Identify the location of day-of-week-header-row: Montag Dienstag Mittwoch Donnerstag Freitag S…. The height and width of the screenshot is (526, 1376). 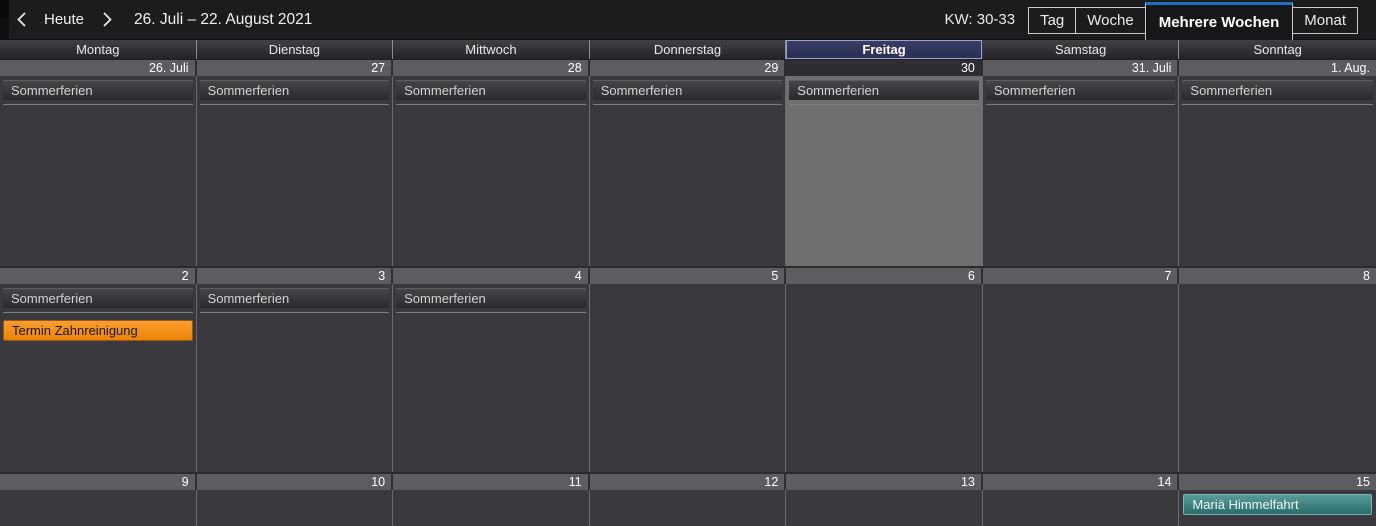
(688, 50).